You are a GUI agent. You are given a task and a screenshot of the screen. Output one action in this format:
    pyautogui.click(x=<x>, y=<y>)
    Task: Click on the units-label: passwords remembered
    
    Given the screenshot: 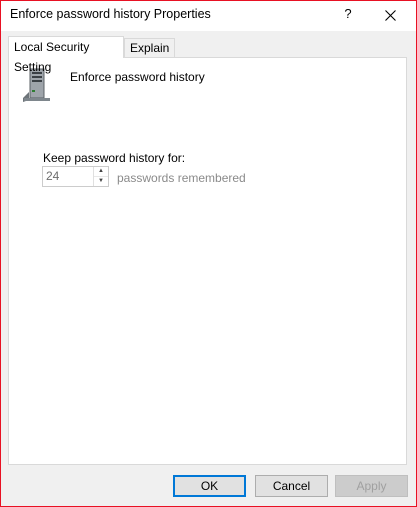 What is the action you would take?
    pyautogui.click(x=181, y=178)
    